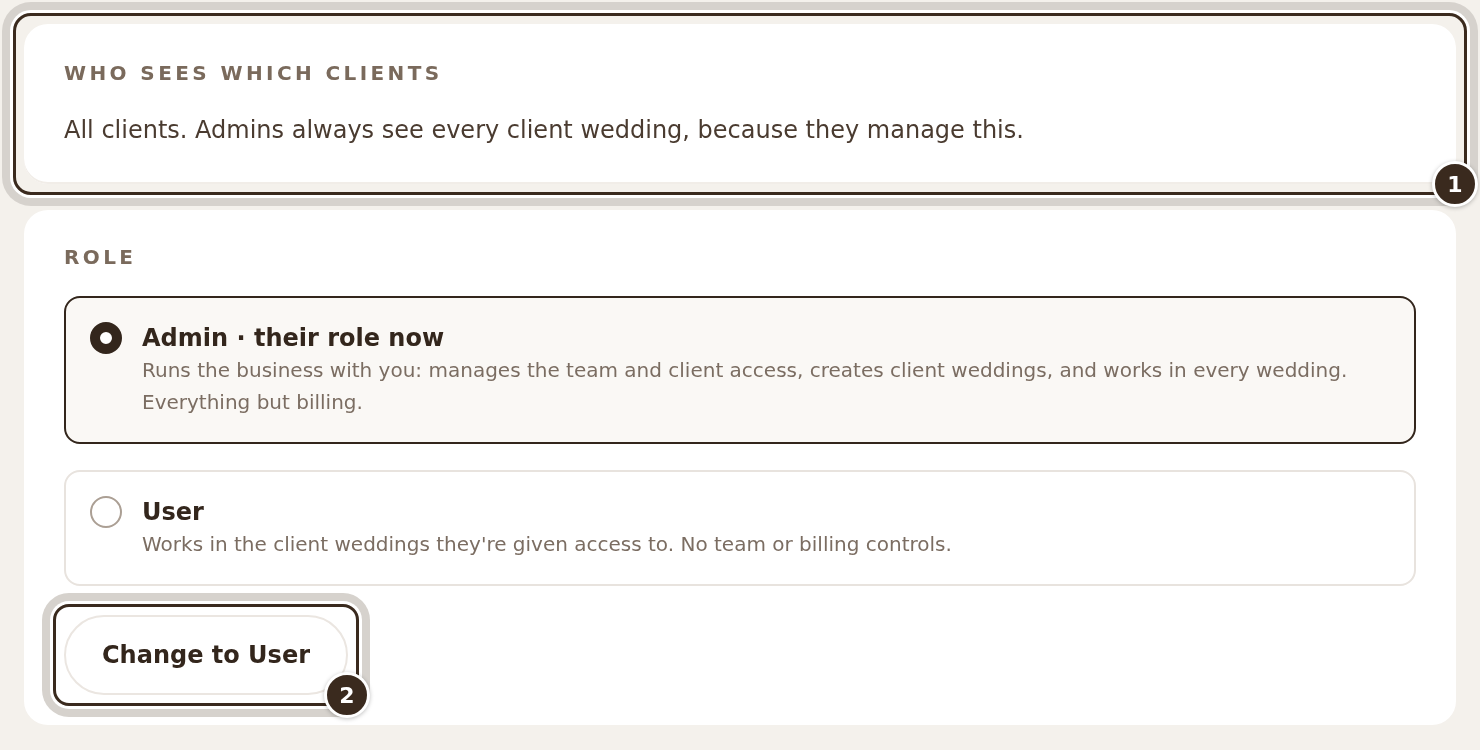 The width and height of the screenshot is (1480, 750). I want to click on callout-number: 1, so click(1455, 184).